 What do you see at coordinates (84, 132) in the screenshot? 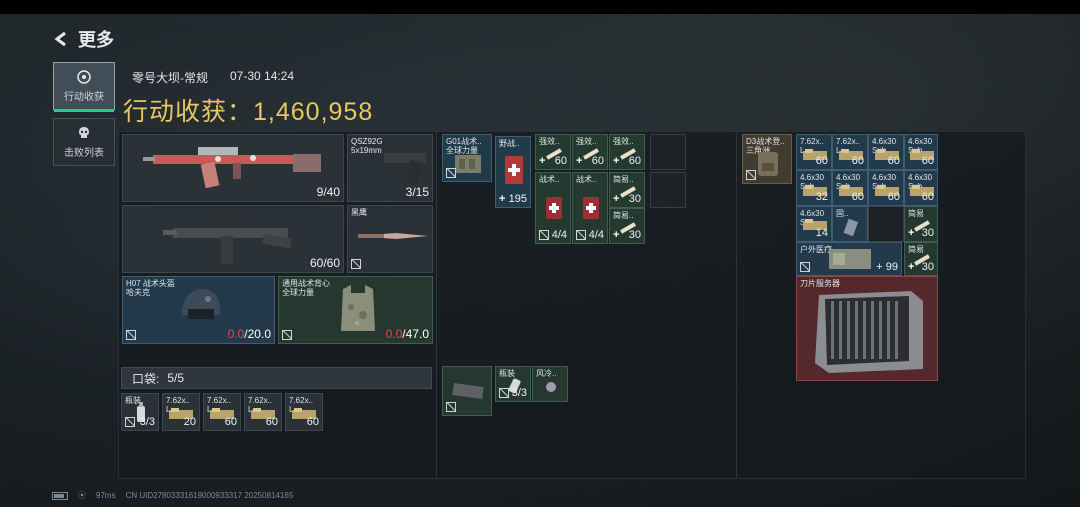
I see `skull-icon` at bounding box center [84, 132].